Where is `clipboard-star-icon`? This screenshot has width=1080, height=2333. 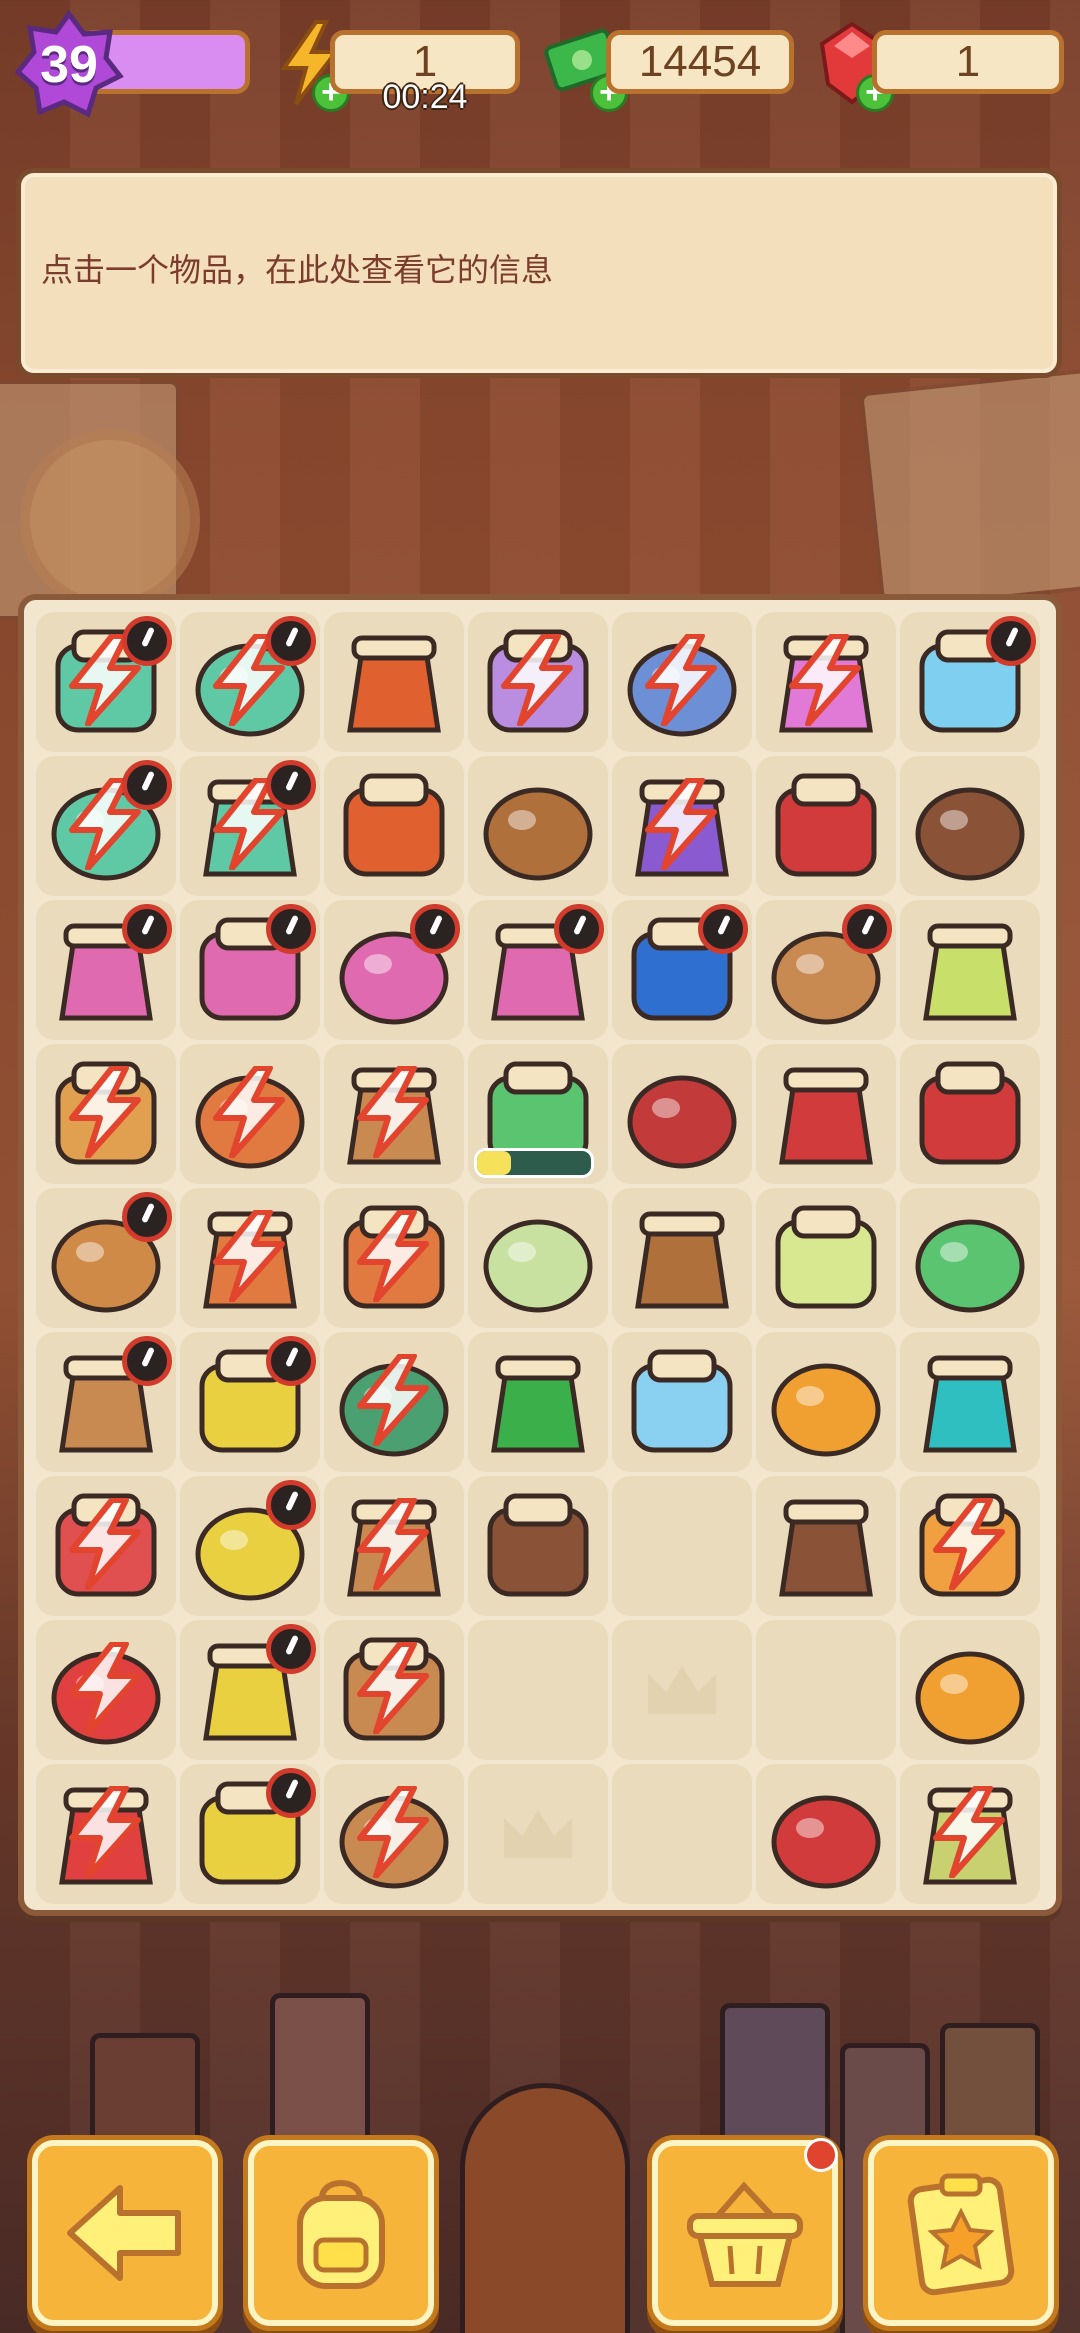
clipboard-star-icon is located at coordinates (961, 2234).